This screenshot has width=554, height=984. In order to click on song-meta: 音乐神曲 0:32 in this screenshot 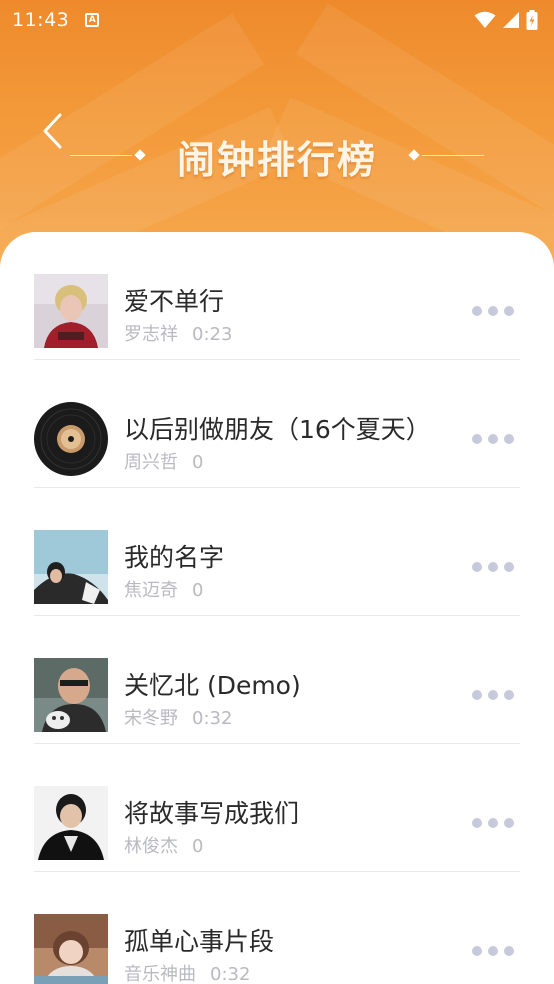, I will do `click(187, 972)`.